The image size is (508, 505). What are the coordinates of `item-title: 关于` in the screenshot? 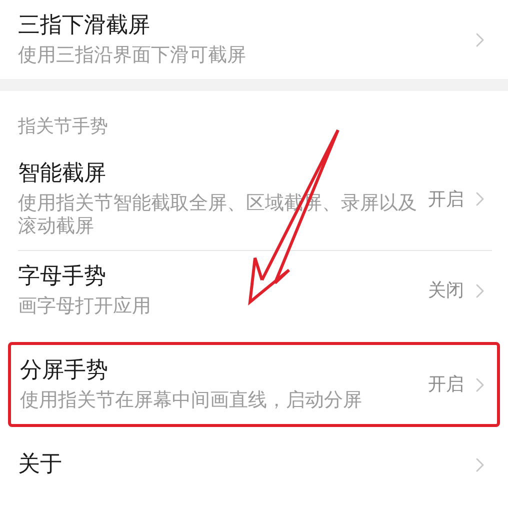 It's located at (40, 465).